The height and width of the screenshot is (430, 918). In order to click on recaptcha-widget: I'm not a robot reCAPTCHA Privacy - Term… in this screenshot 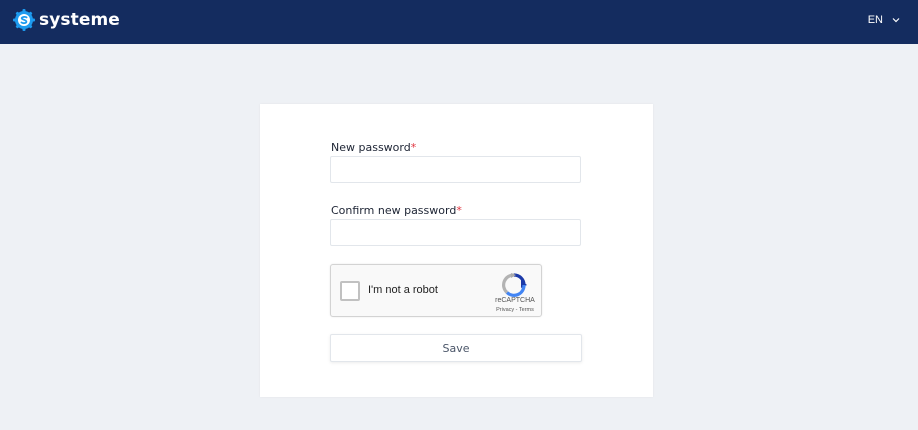, I will do `click(436, 290)`.